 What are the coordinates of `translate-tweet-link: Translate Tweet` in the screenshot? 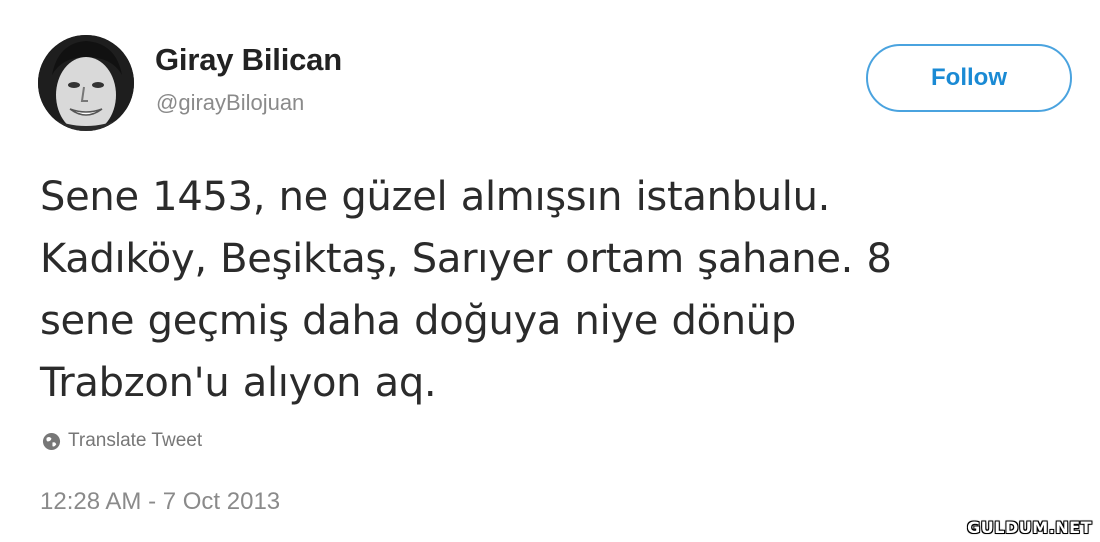 It's located at (122, 441).